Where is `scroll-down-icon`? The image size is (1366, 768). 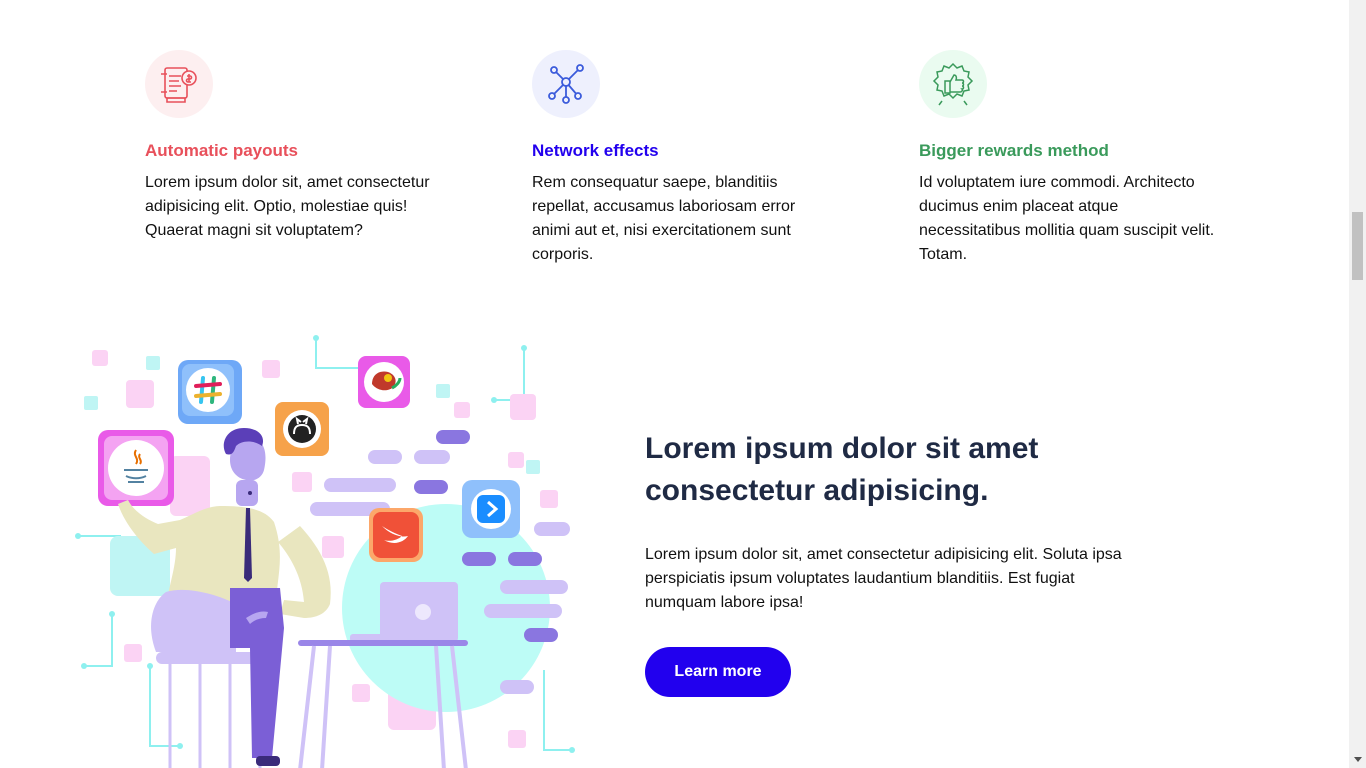 scroll-down-icon is located at coordinates (1357, 759).